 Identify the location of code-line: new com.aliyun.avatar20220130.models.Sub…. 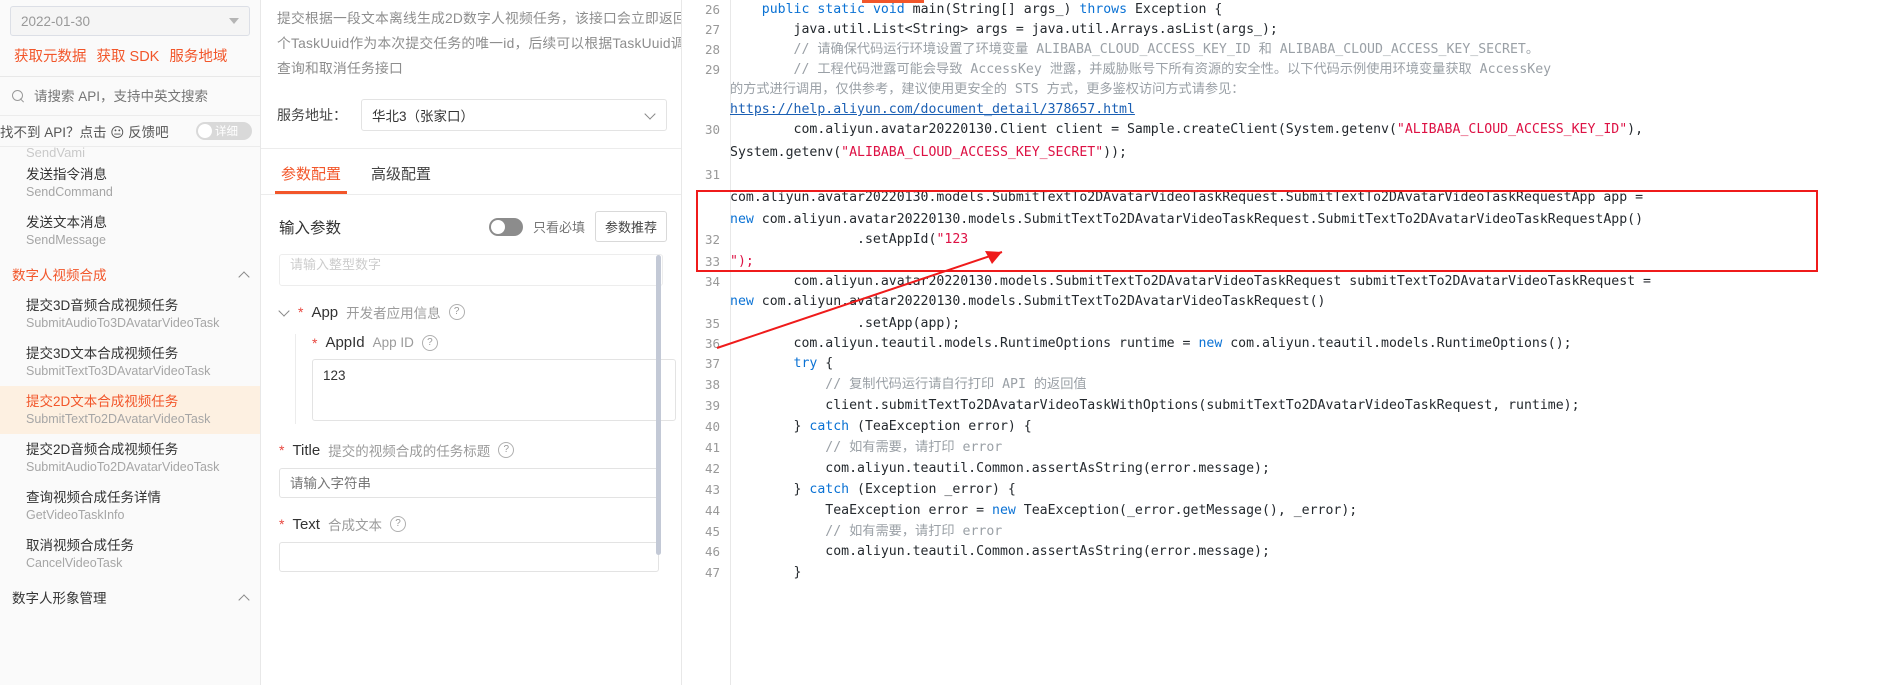
(1187, 219).